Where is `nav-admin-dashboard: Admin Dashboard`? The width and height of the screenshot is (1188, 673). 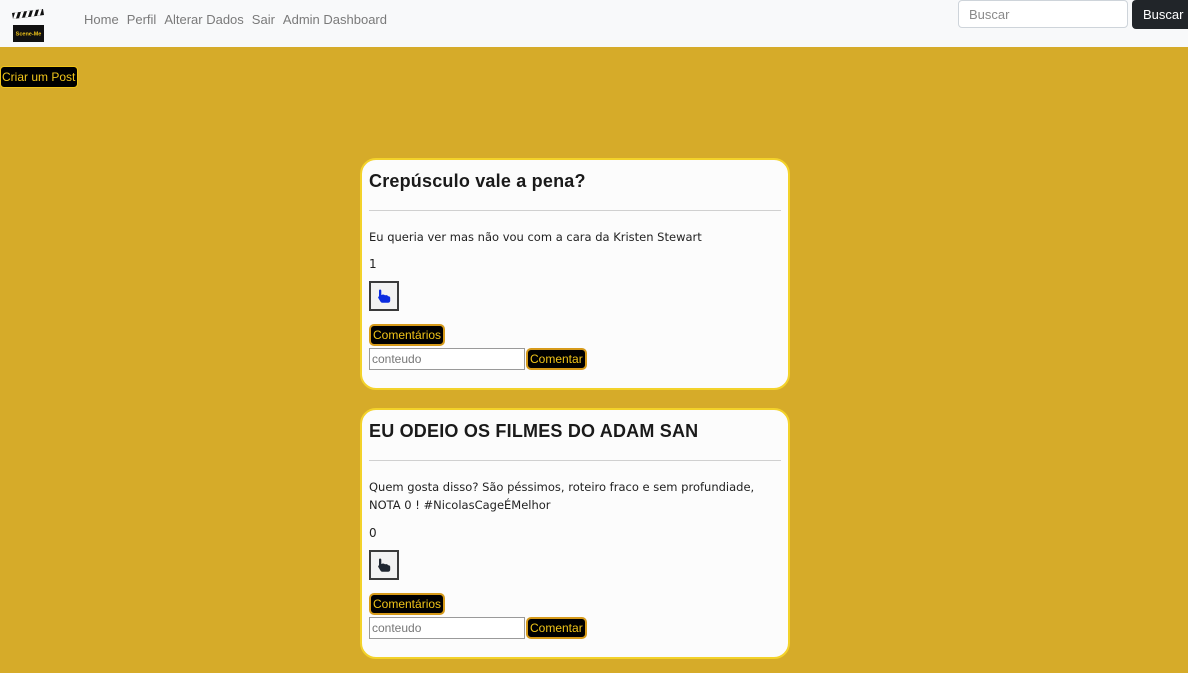 nav-admin-dashboard: Admin Dashboard is located at coordinates (335, 20).